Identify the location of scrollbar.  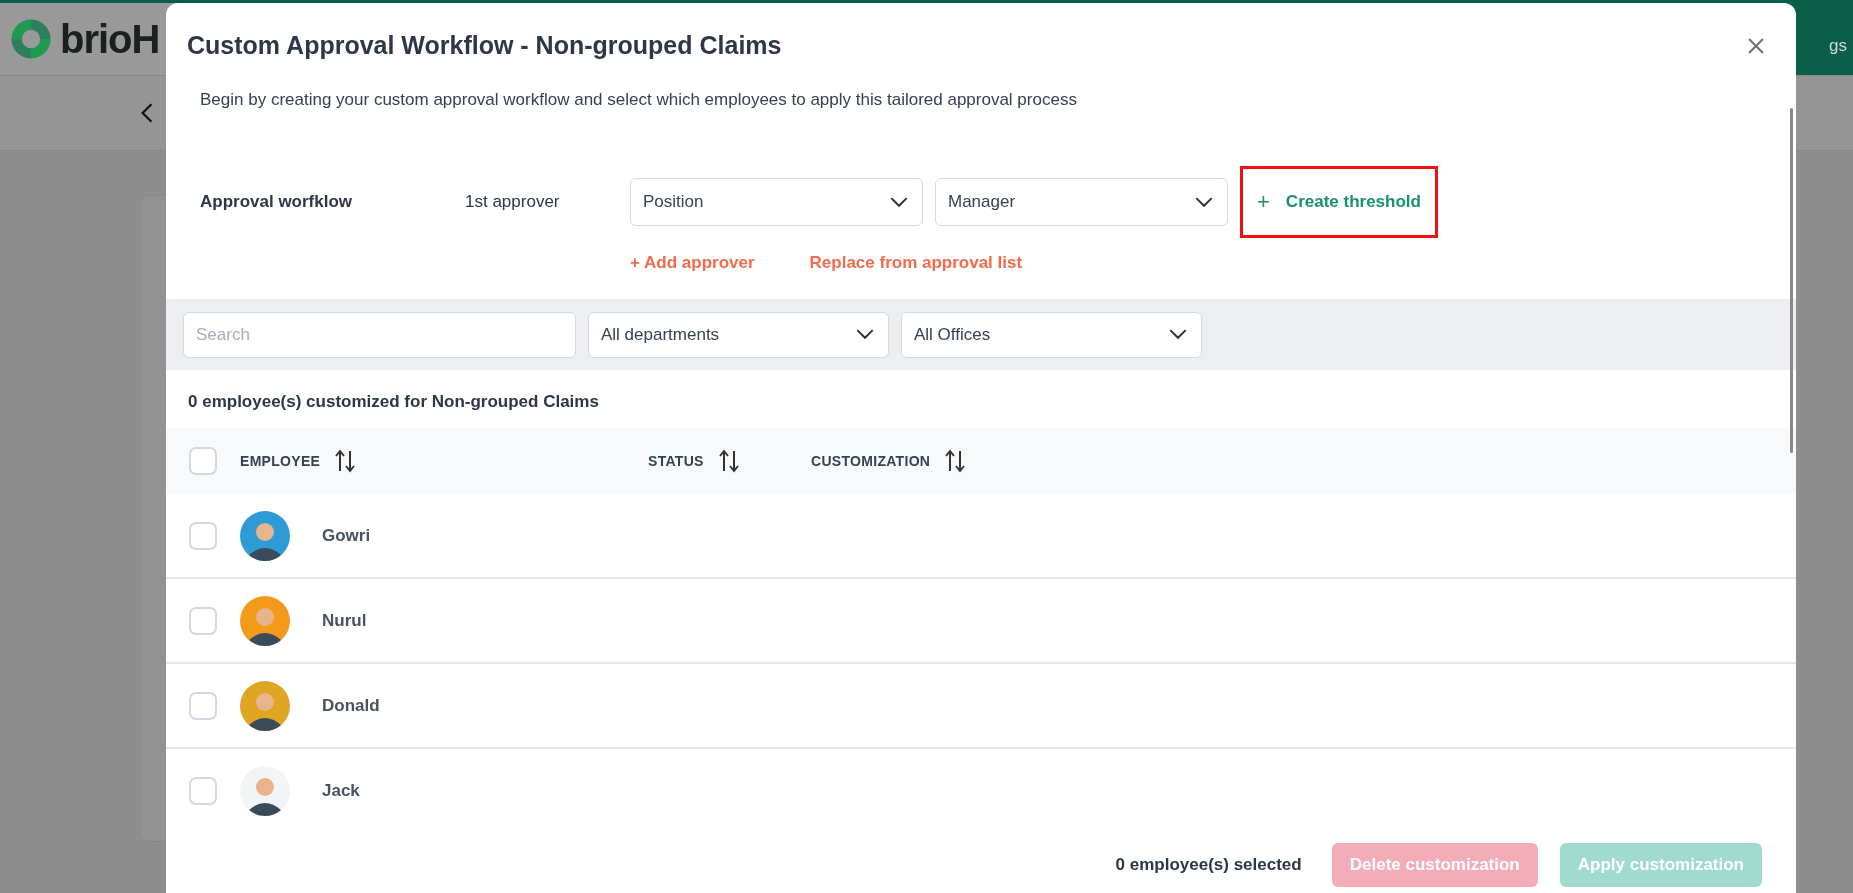
(1791, 280).